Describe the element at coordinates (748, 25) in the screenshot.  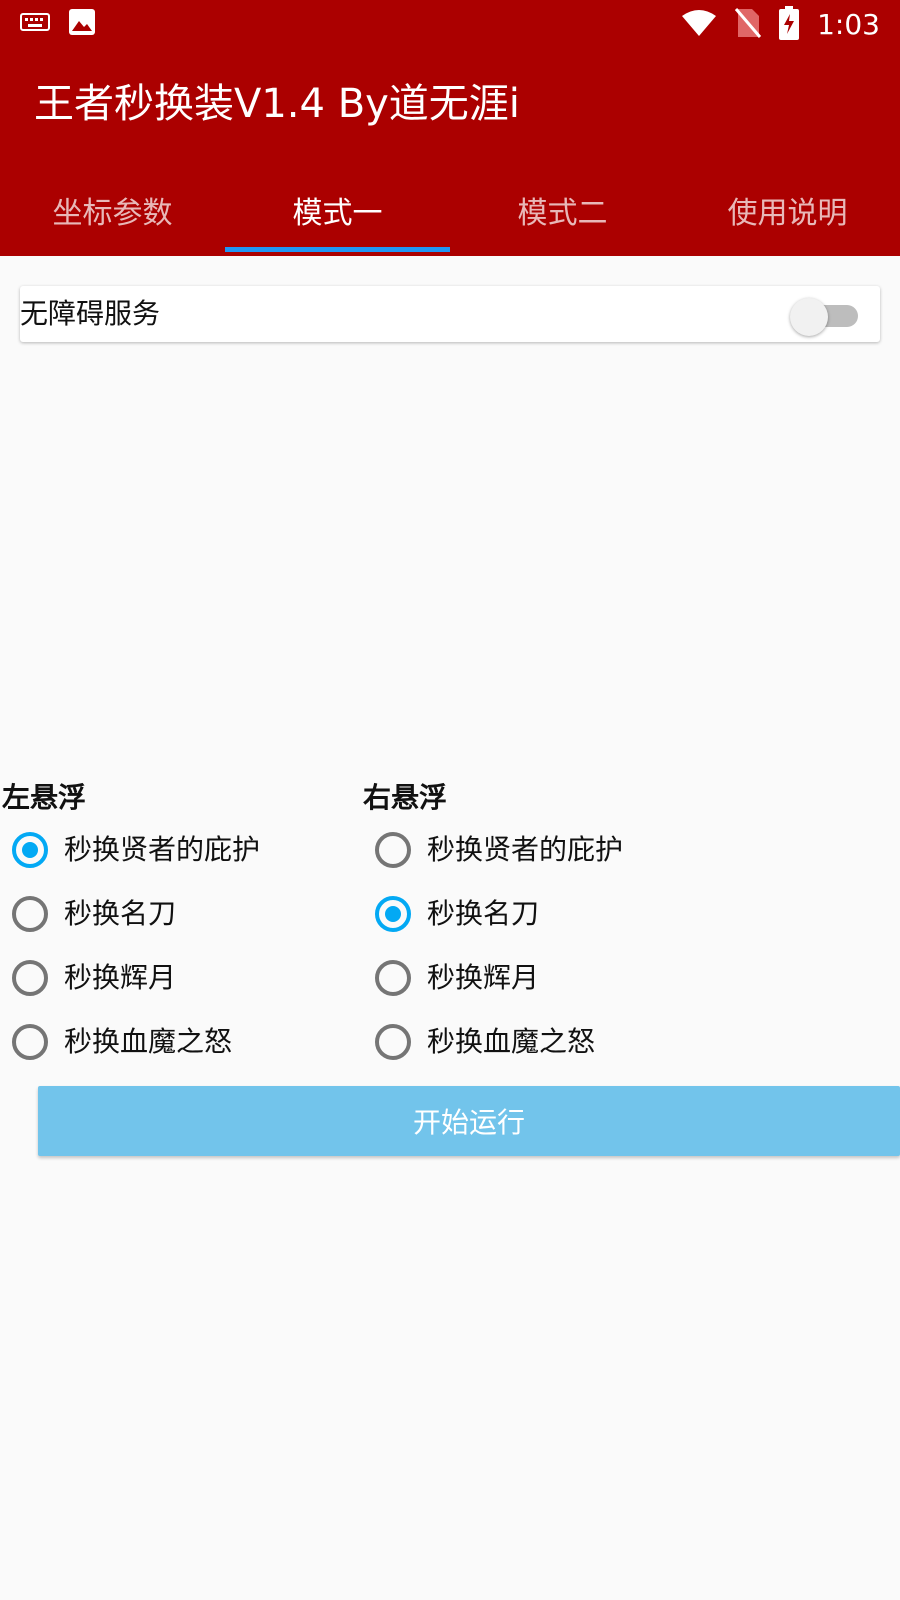
I see `no-sim-icon` at that location.